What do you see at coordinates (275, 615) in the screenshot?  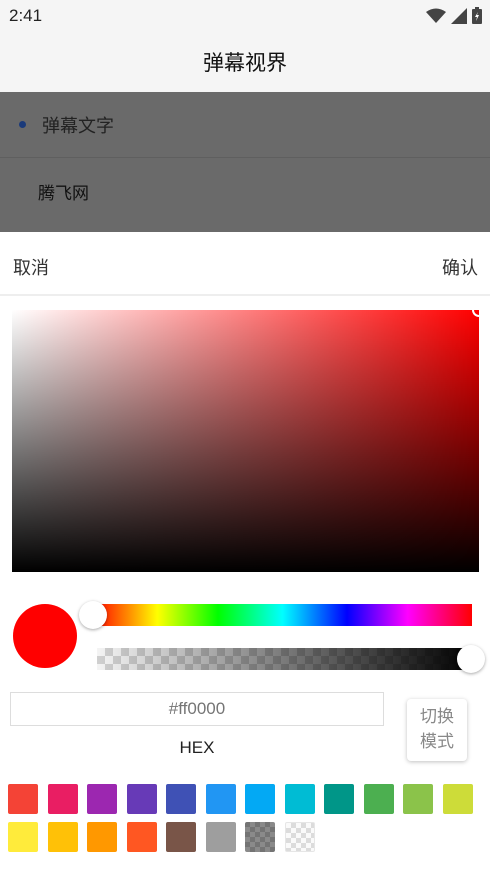 I see `hue-slider` at bounding box center [275, 615].